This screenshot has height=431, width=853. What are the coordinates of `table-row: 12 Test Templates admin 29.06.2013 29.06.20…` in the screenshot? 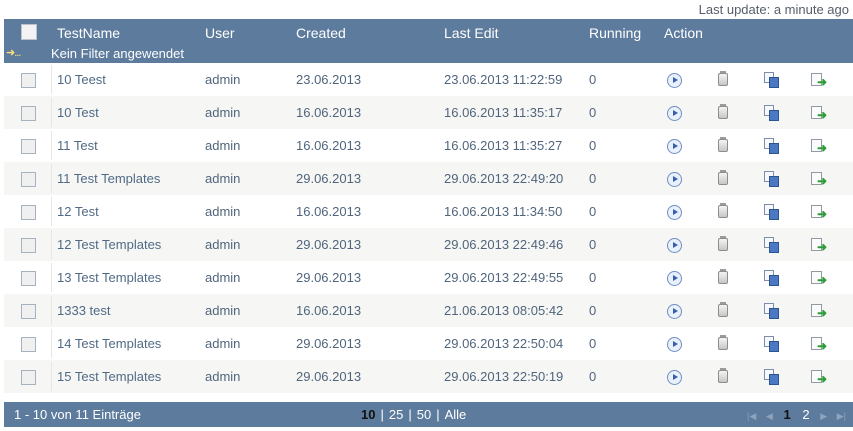 It's located at (428, 244).